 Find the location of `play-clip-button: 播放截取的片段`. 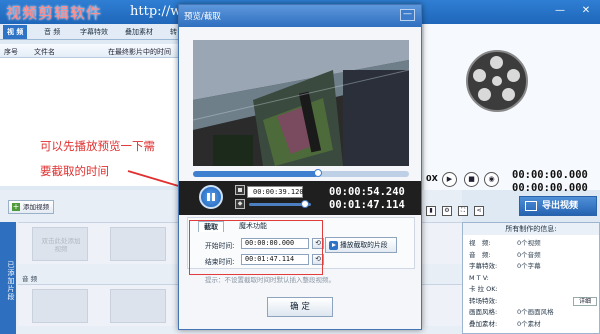

play-clip-button: 播放截取的片段 is located at coordinates (361, 245).